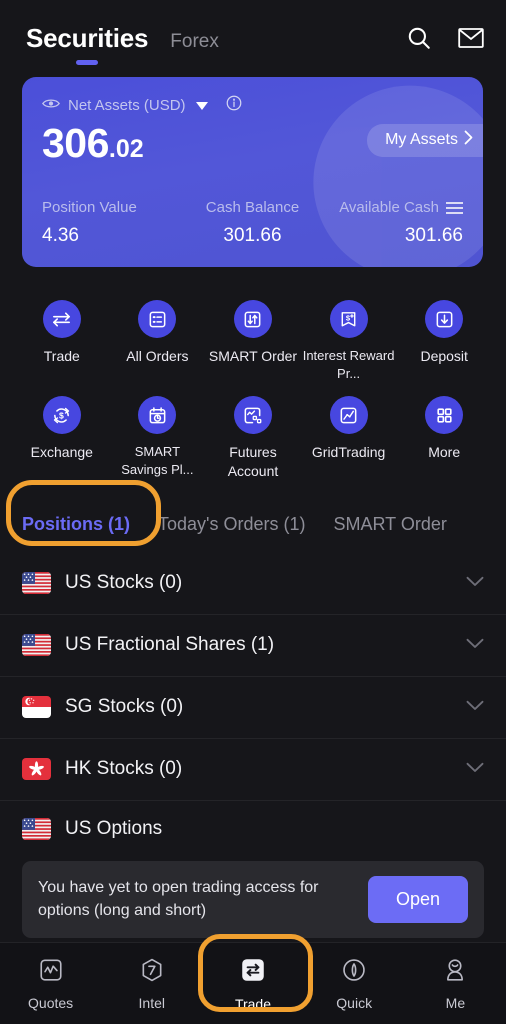 This screenshot has width=506, height=1024. Describe the element at coordinates (419, 38) in the screenshot. I see `search-icon` at that location.